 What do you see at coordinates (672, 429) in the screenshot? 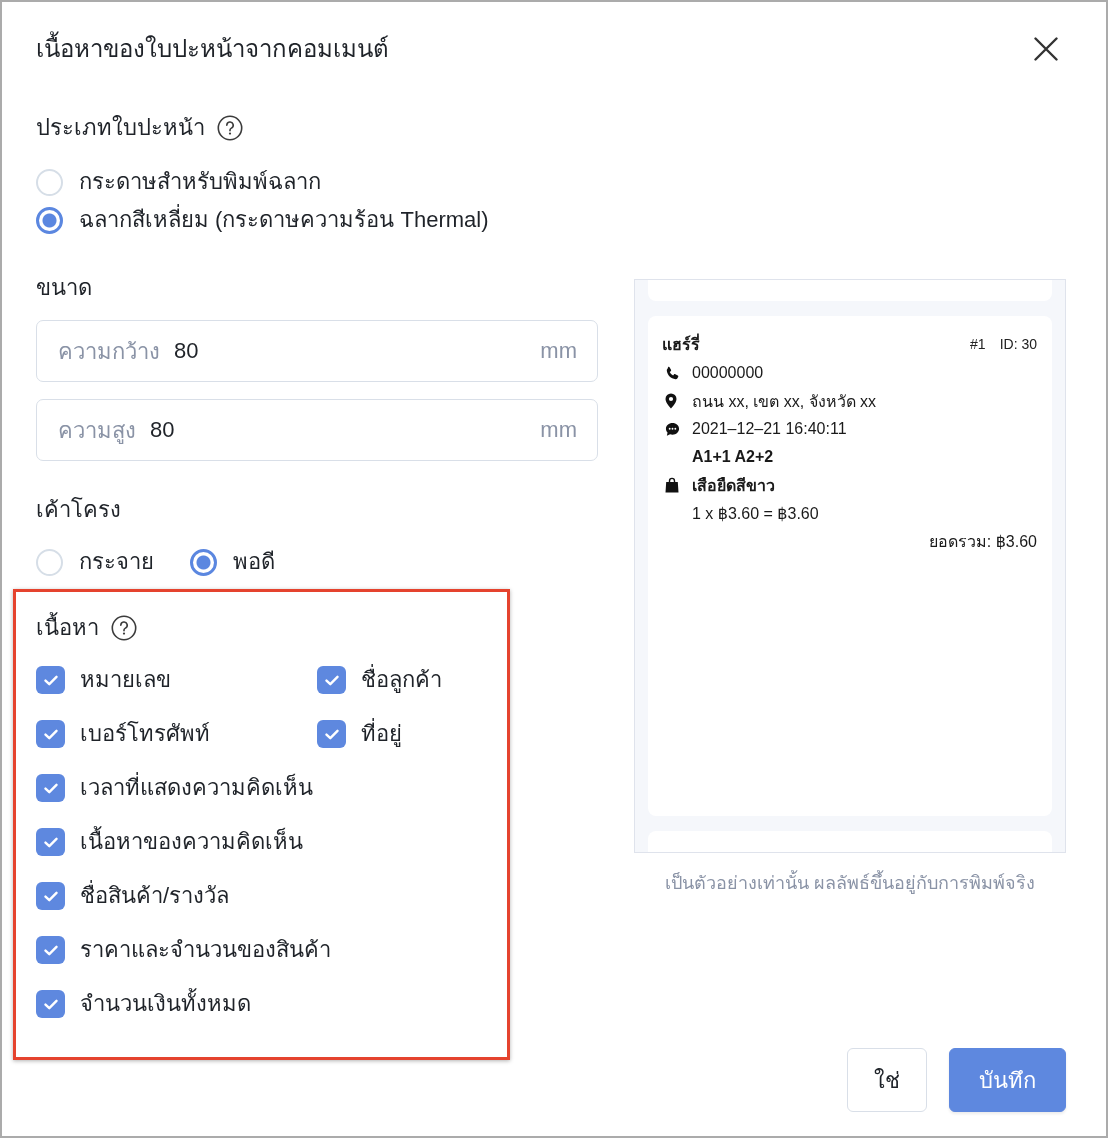
I see `chat-bubble-icon` at bounding box center [672, 429].